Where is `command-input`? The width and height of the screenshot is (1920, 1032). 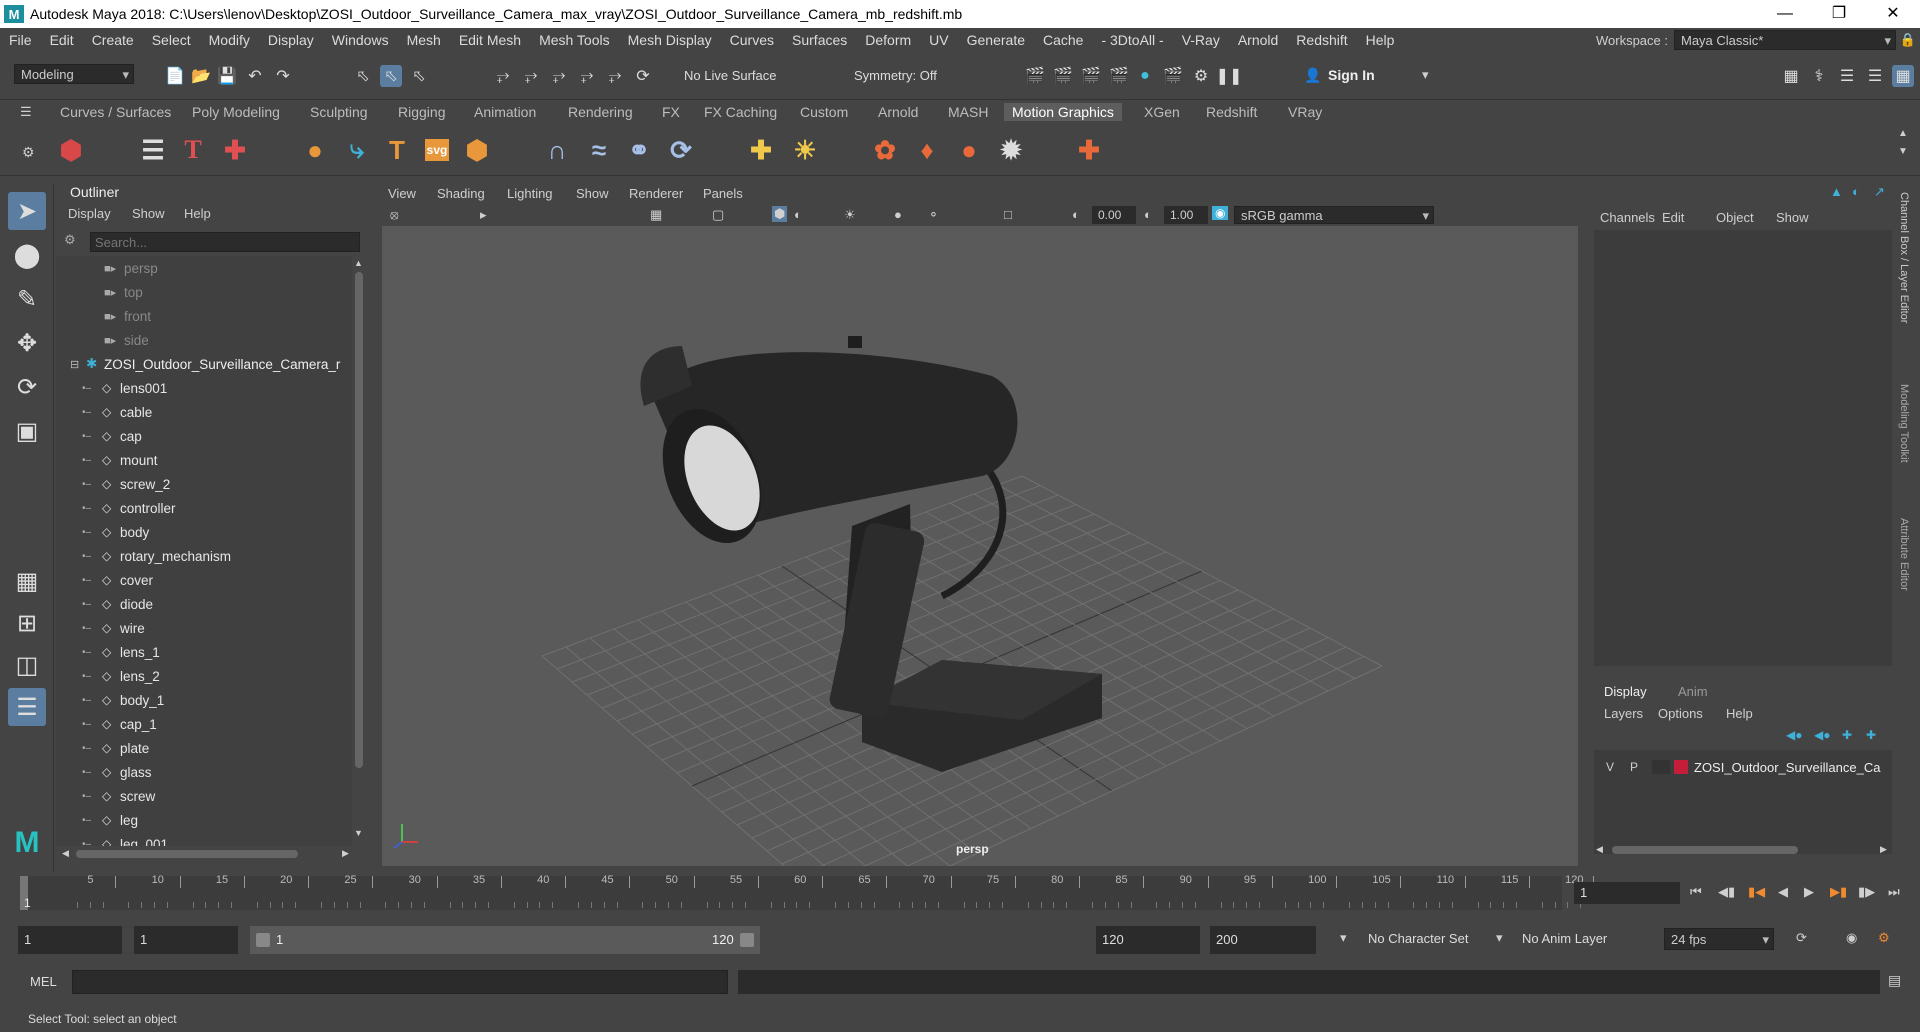
command-input is located at coordinates (400, 982).